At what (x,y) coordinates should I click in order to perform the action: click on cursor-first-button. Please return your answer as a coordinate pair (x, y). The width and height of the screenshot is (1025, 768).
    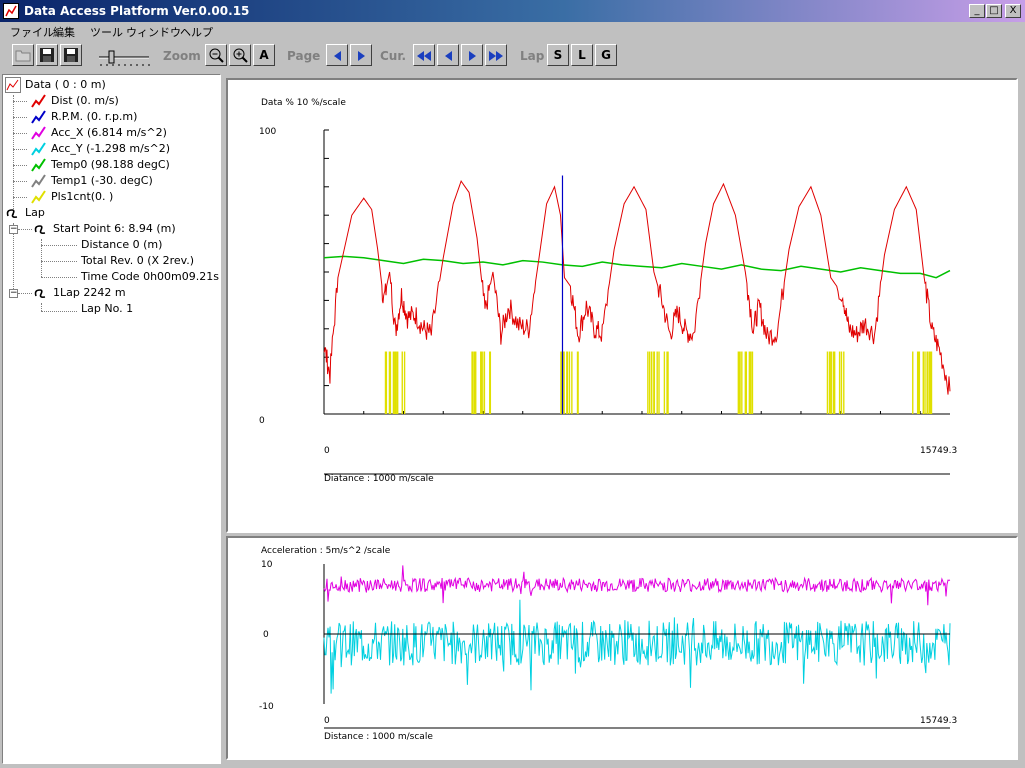
    Looking at the image, I should click on (424, 55).